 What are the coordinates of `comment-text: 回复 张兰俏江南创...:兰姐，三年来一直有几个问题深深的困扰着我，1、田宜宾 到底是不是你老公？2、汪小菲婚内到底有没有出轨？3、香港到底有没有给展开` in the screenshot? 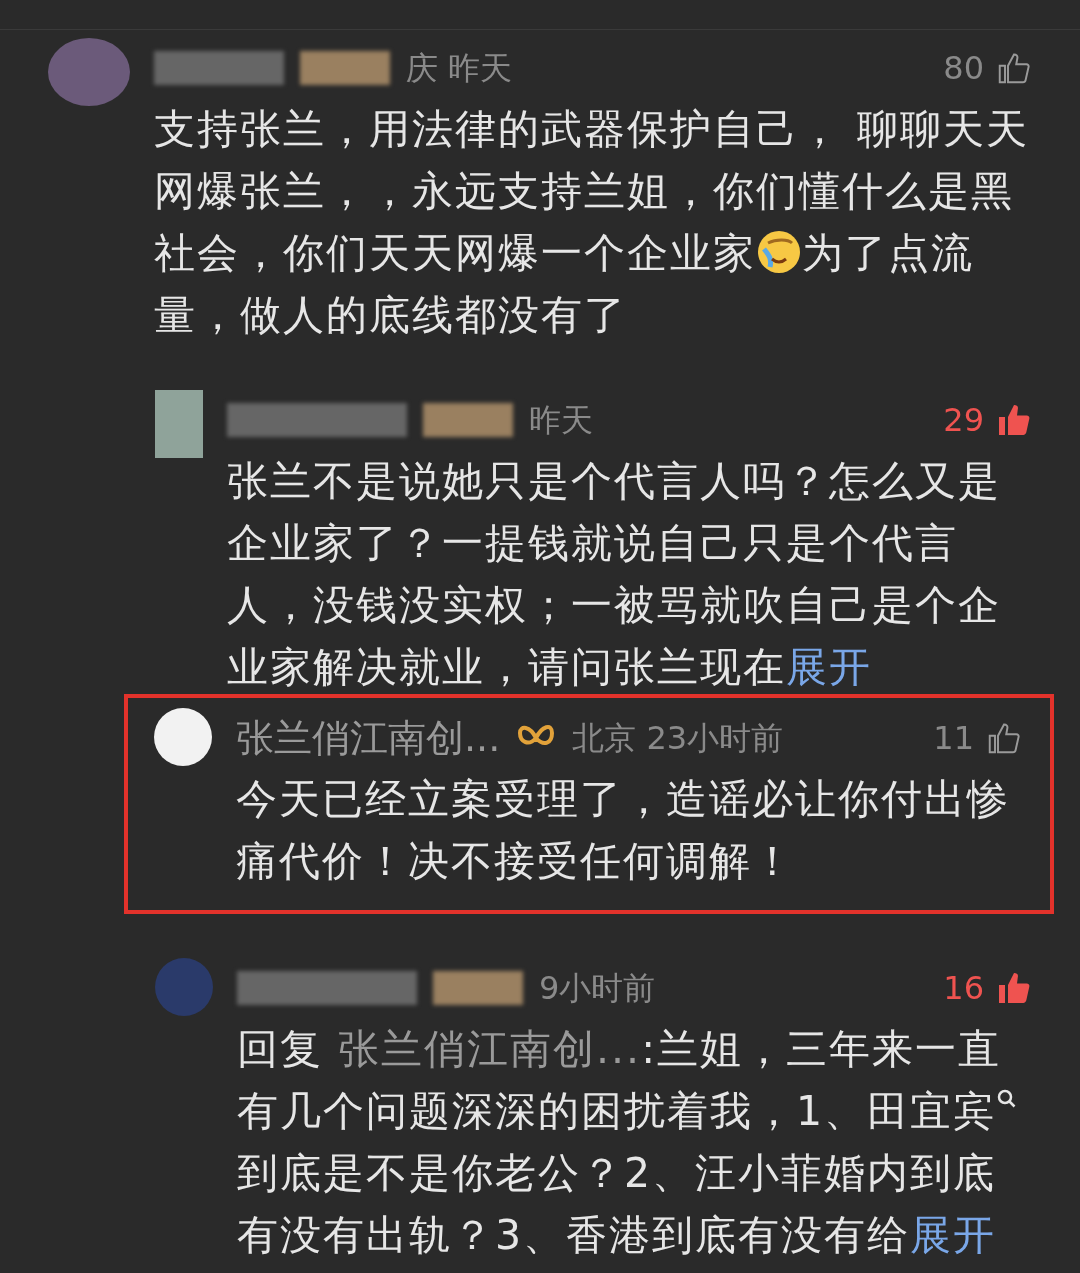 It's located at (634, 1142).